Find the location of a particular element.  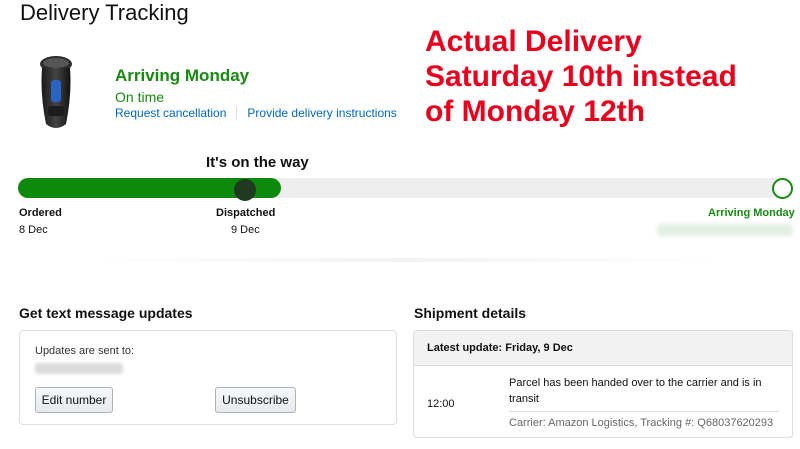

link-divider is located at coordinates (237, 113).